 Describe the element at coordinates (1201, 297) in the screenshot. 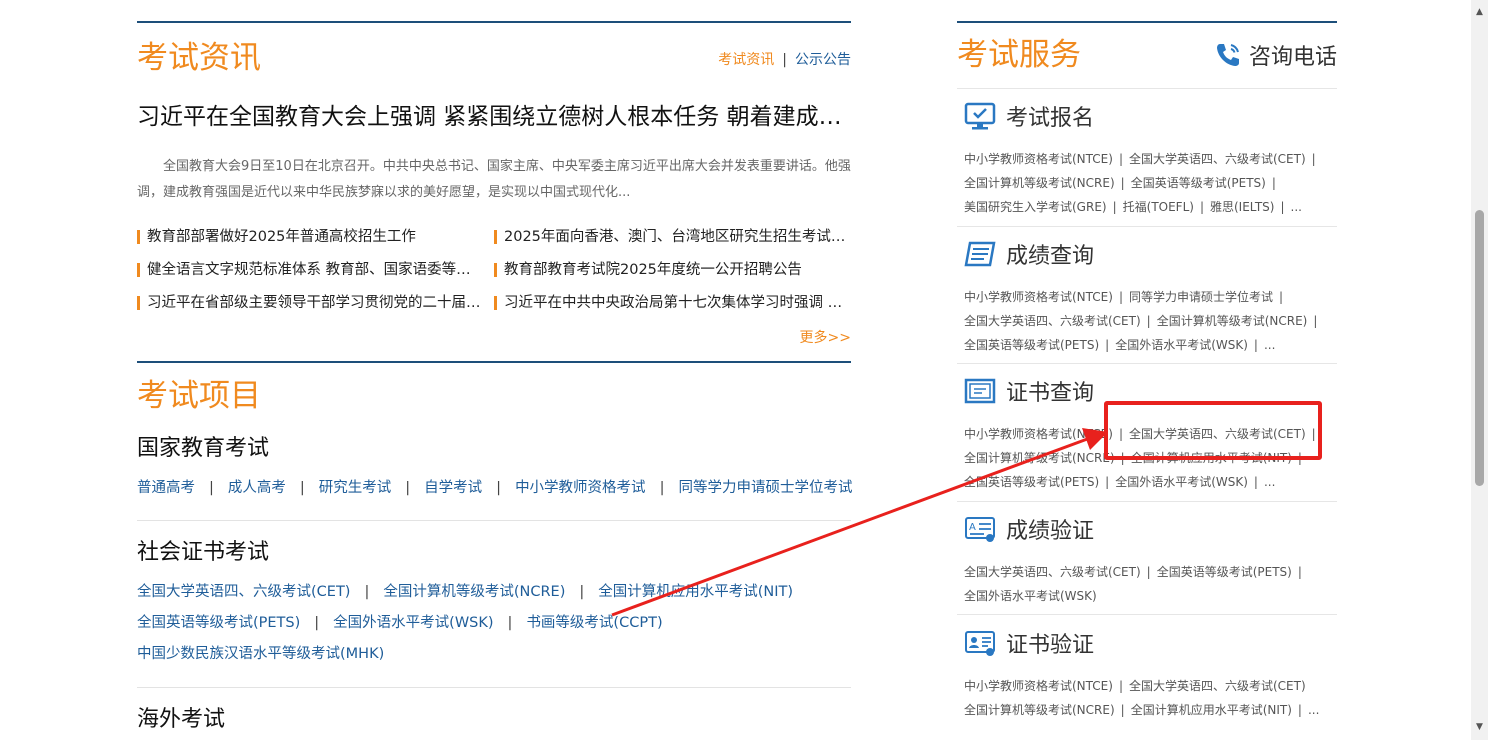

I see `service-link: 同等学力申请硕士学位考试` at that location.